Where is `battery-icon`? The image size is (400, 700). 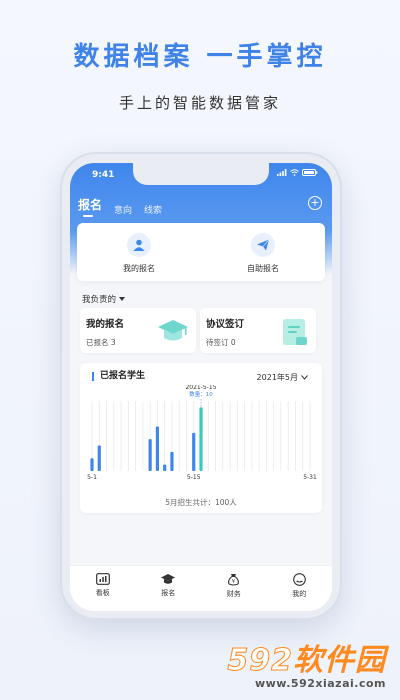
battery-icon is located at coordinates (310, 172).